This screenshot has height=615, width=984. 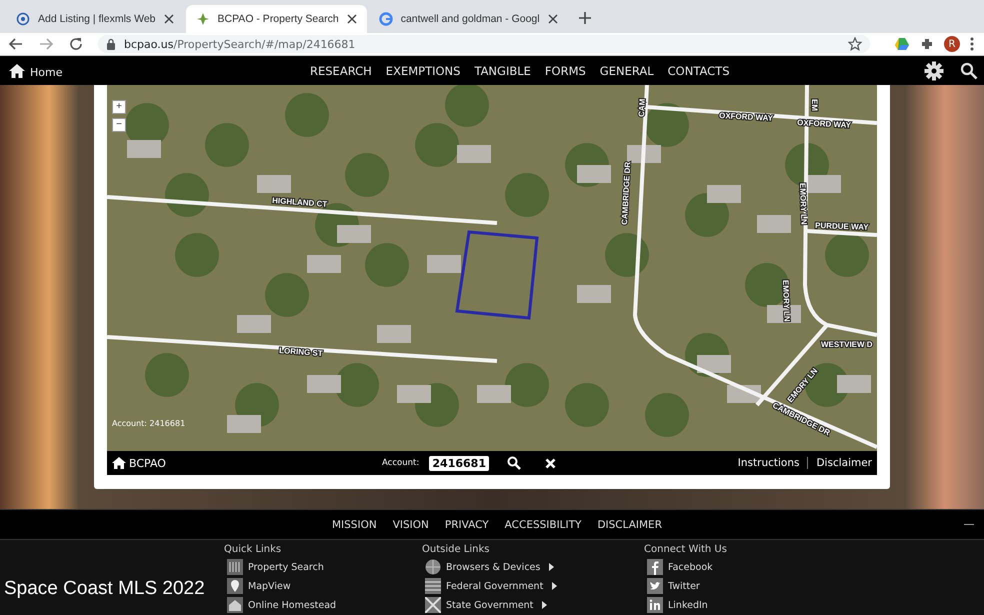 I want to click on footer-link: Browsers & Devices, so click(x=533, y=567).